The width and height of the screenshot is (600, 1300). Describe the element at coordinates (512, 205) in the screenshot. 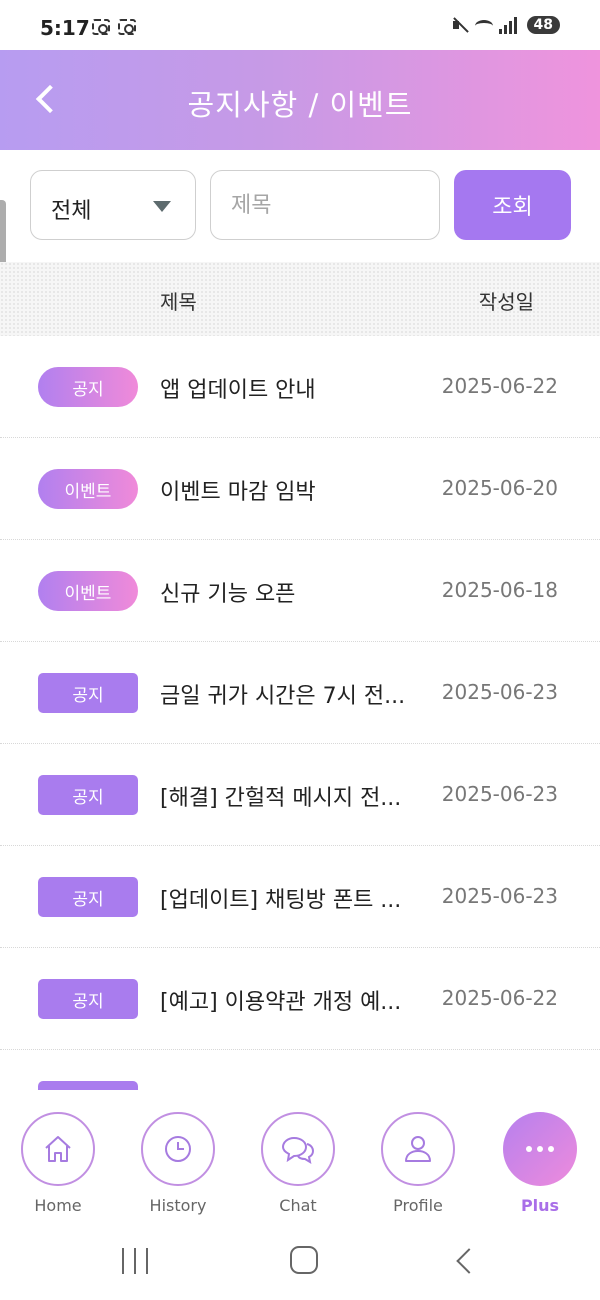

I see `search-button: 조회` at that location.